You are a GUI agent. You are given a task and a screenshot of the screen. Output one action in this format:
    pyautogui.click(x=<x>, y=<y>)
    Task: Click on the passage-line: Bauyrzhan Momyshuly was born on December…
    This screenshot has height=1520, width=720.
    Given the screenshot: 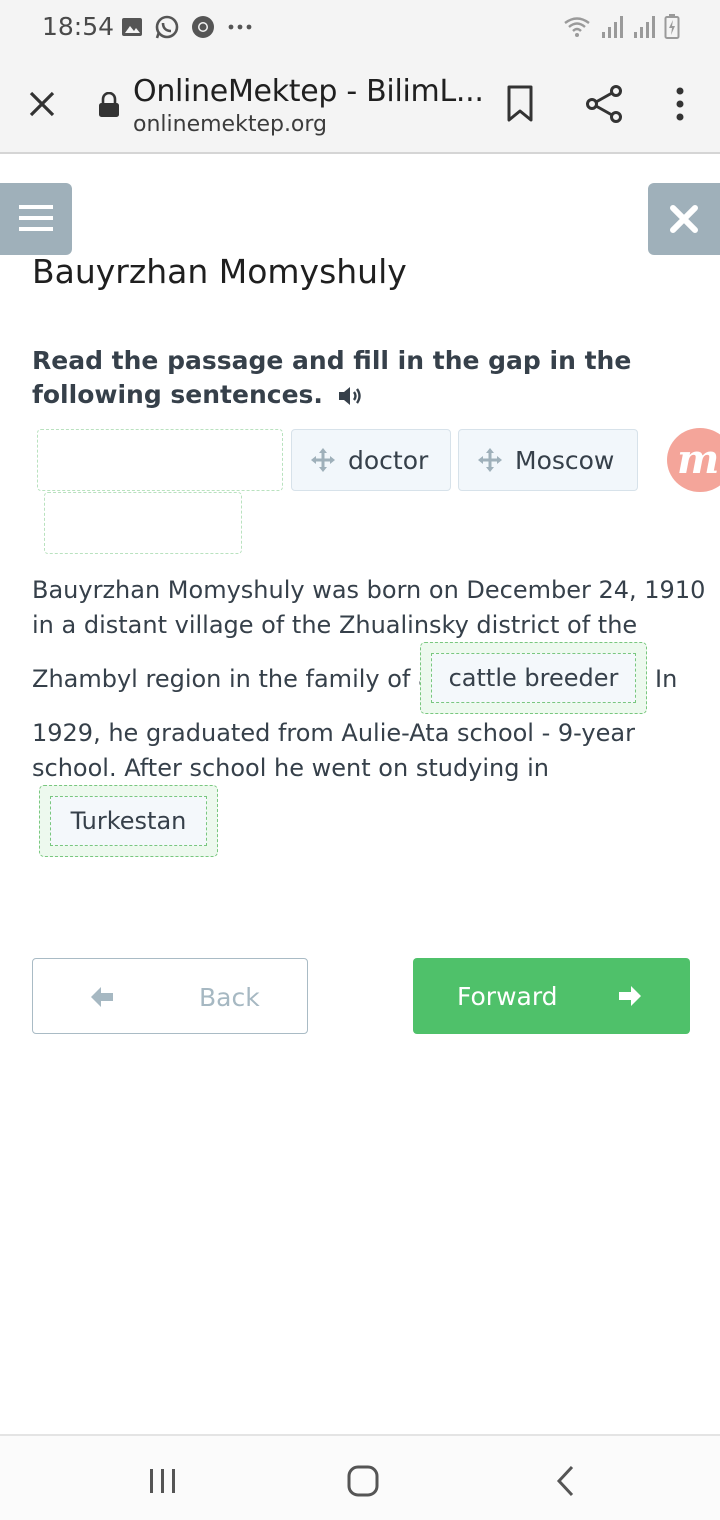 What is the action you would take?
    pyautogui.click(x=369, y=590)
    